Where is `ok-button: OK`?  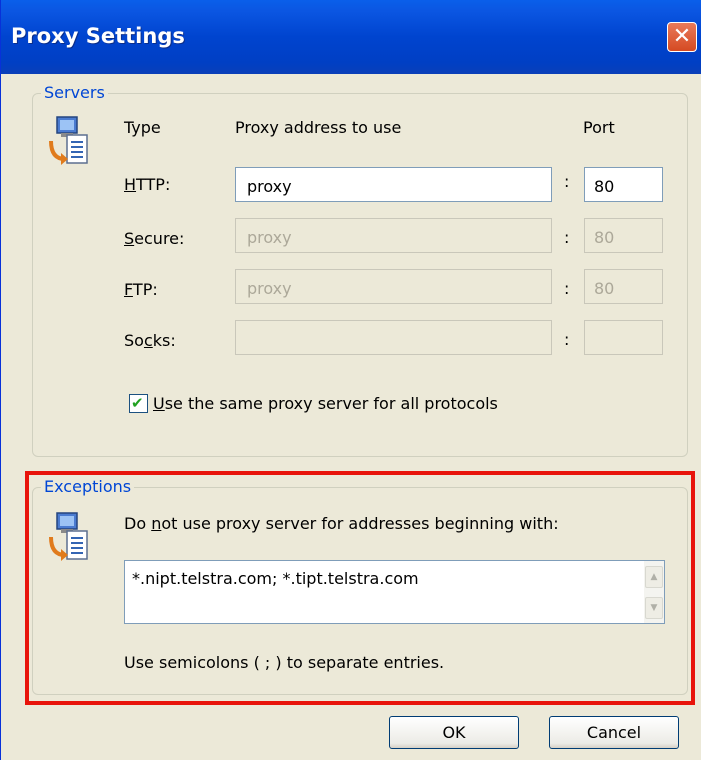 ok-button: OK is located at coordinates (454, 732).